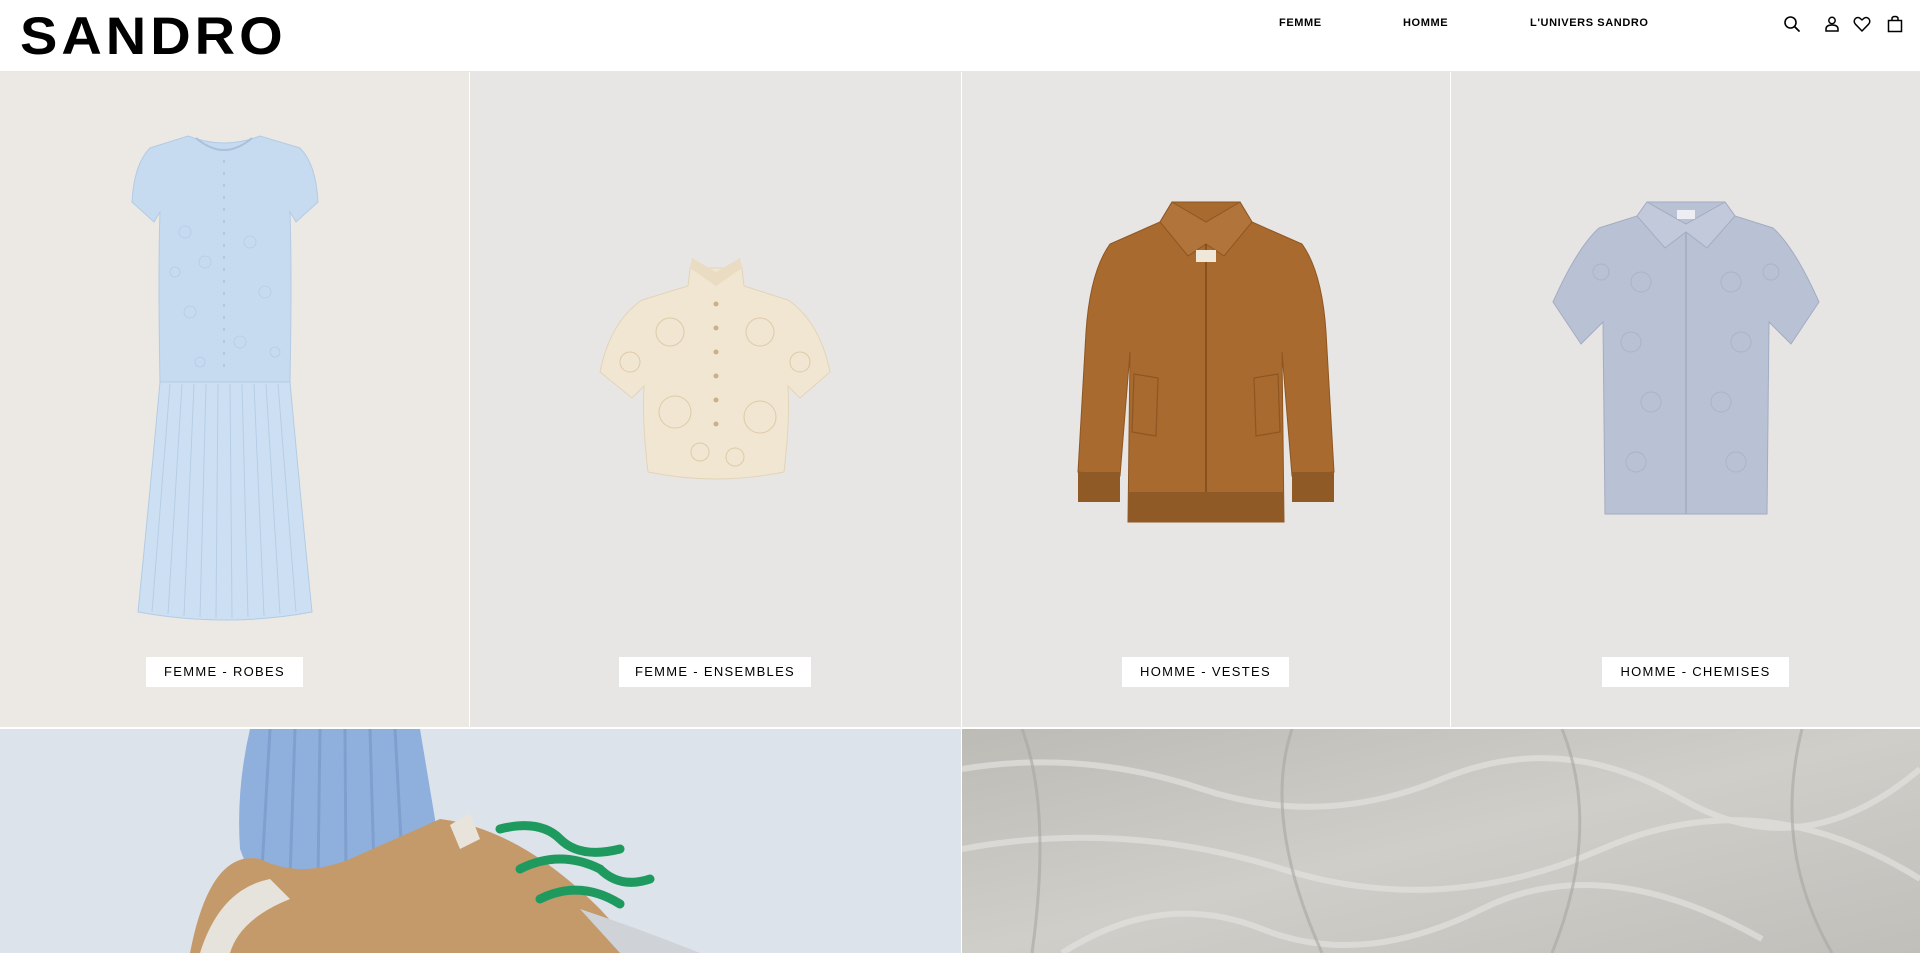 This screenshot has height=953, width=1920. Describe the element at coordinates (153, 36) in the screenshot. I see `sandro-logo: SANDRO` at that location.